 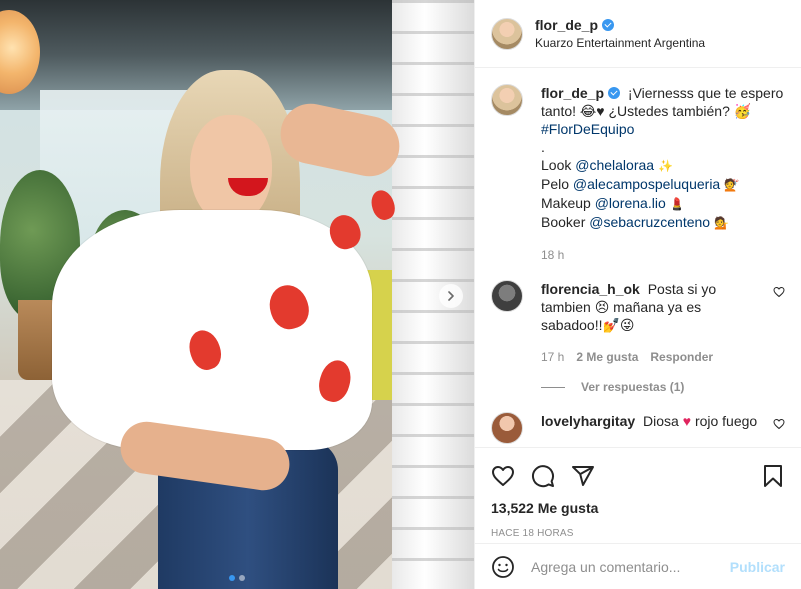 I want to click on credit-emoji: ✨, so click(x=665, y=166).